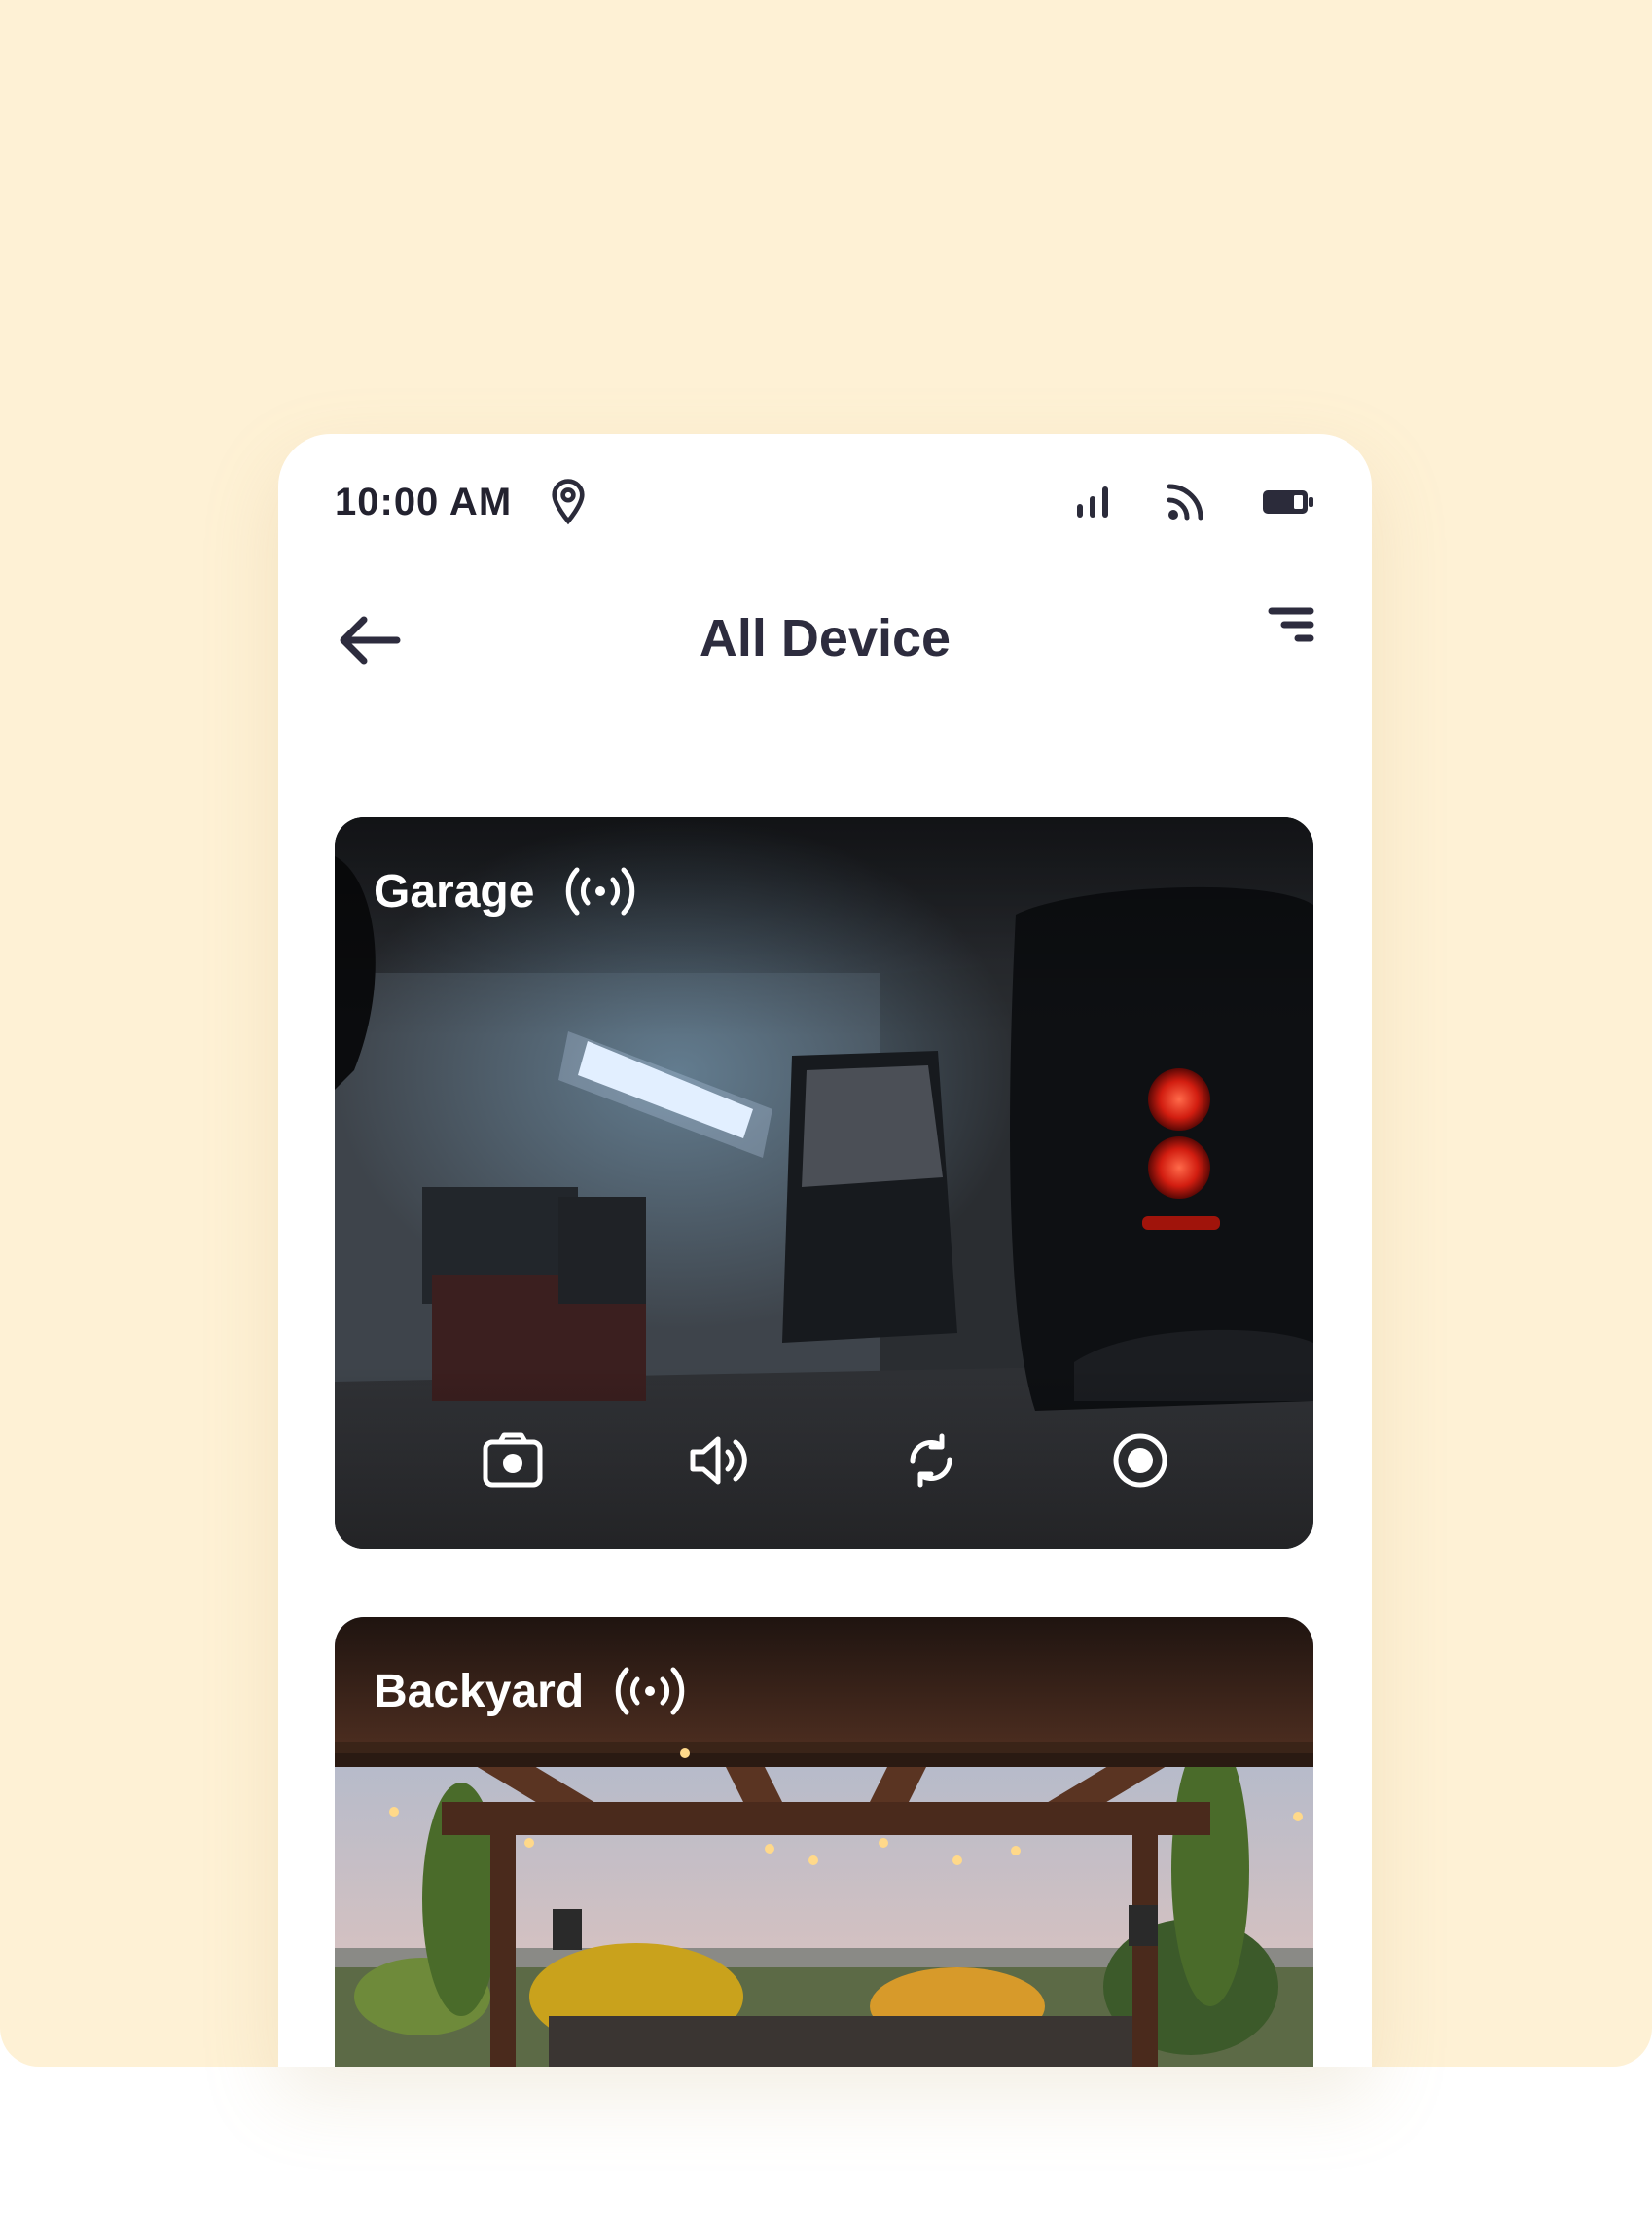 This screenshot has width=1652, height=2233. I want to click on camera-controls, so click(824, 1462).